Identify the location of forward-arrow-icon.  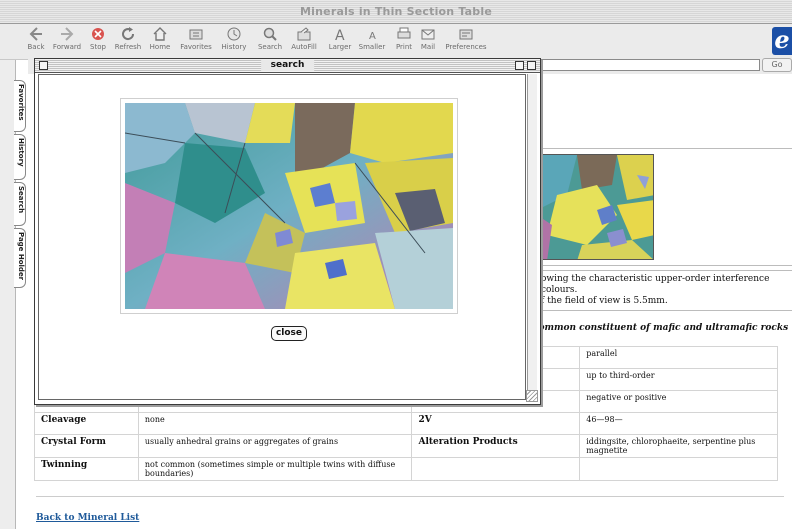
(67, 34).